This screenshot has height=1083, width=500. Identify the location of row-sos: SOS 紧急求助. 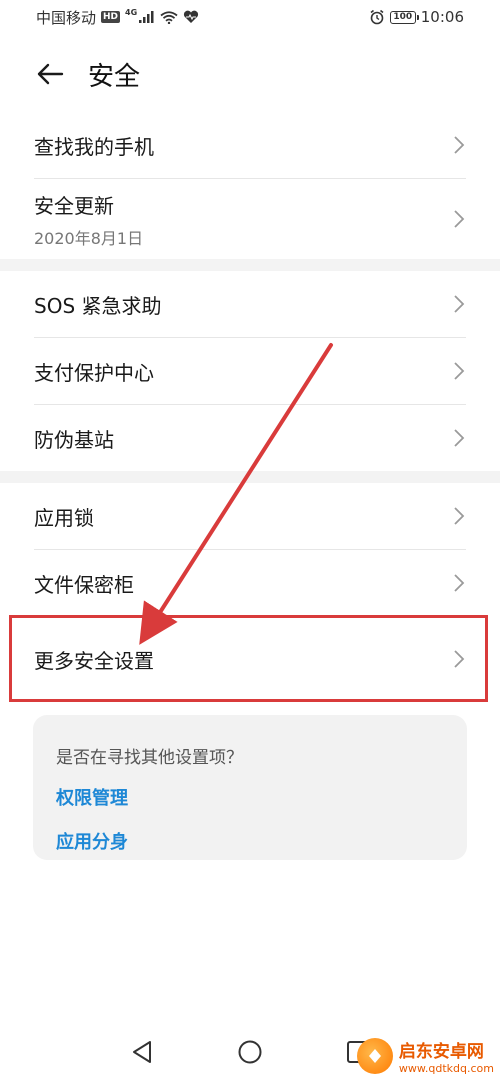
(250, 304).